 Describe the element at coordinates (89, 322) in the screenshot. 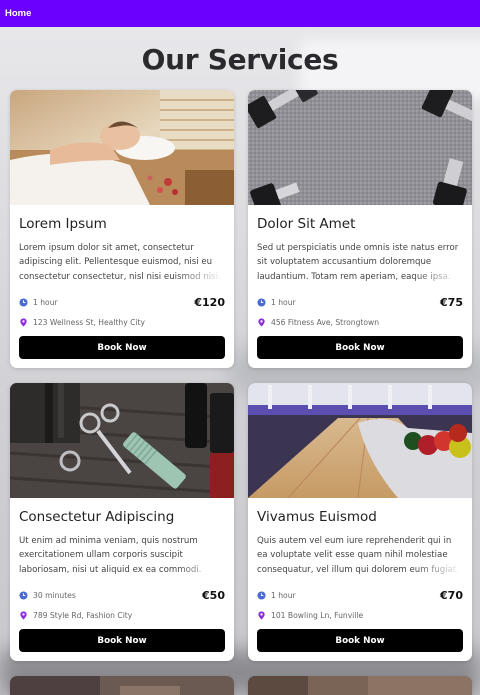

I see `service-location: 123 Wellness St, Healthy City` at that location.